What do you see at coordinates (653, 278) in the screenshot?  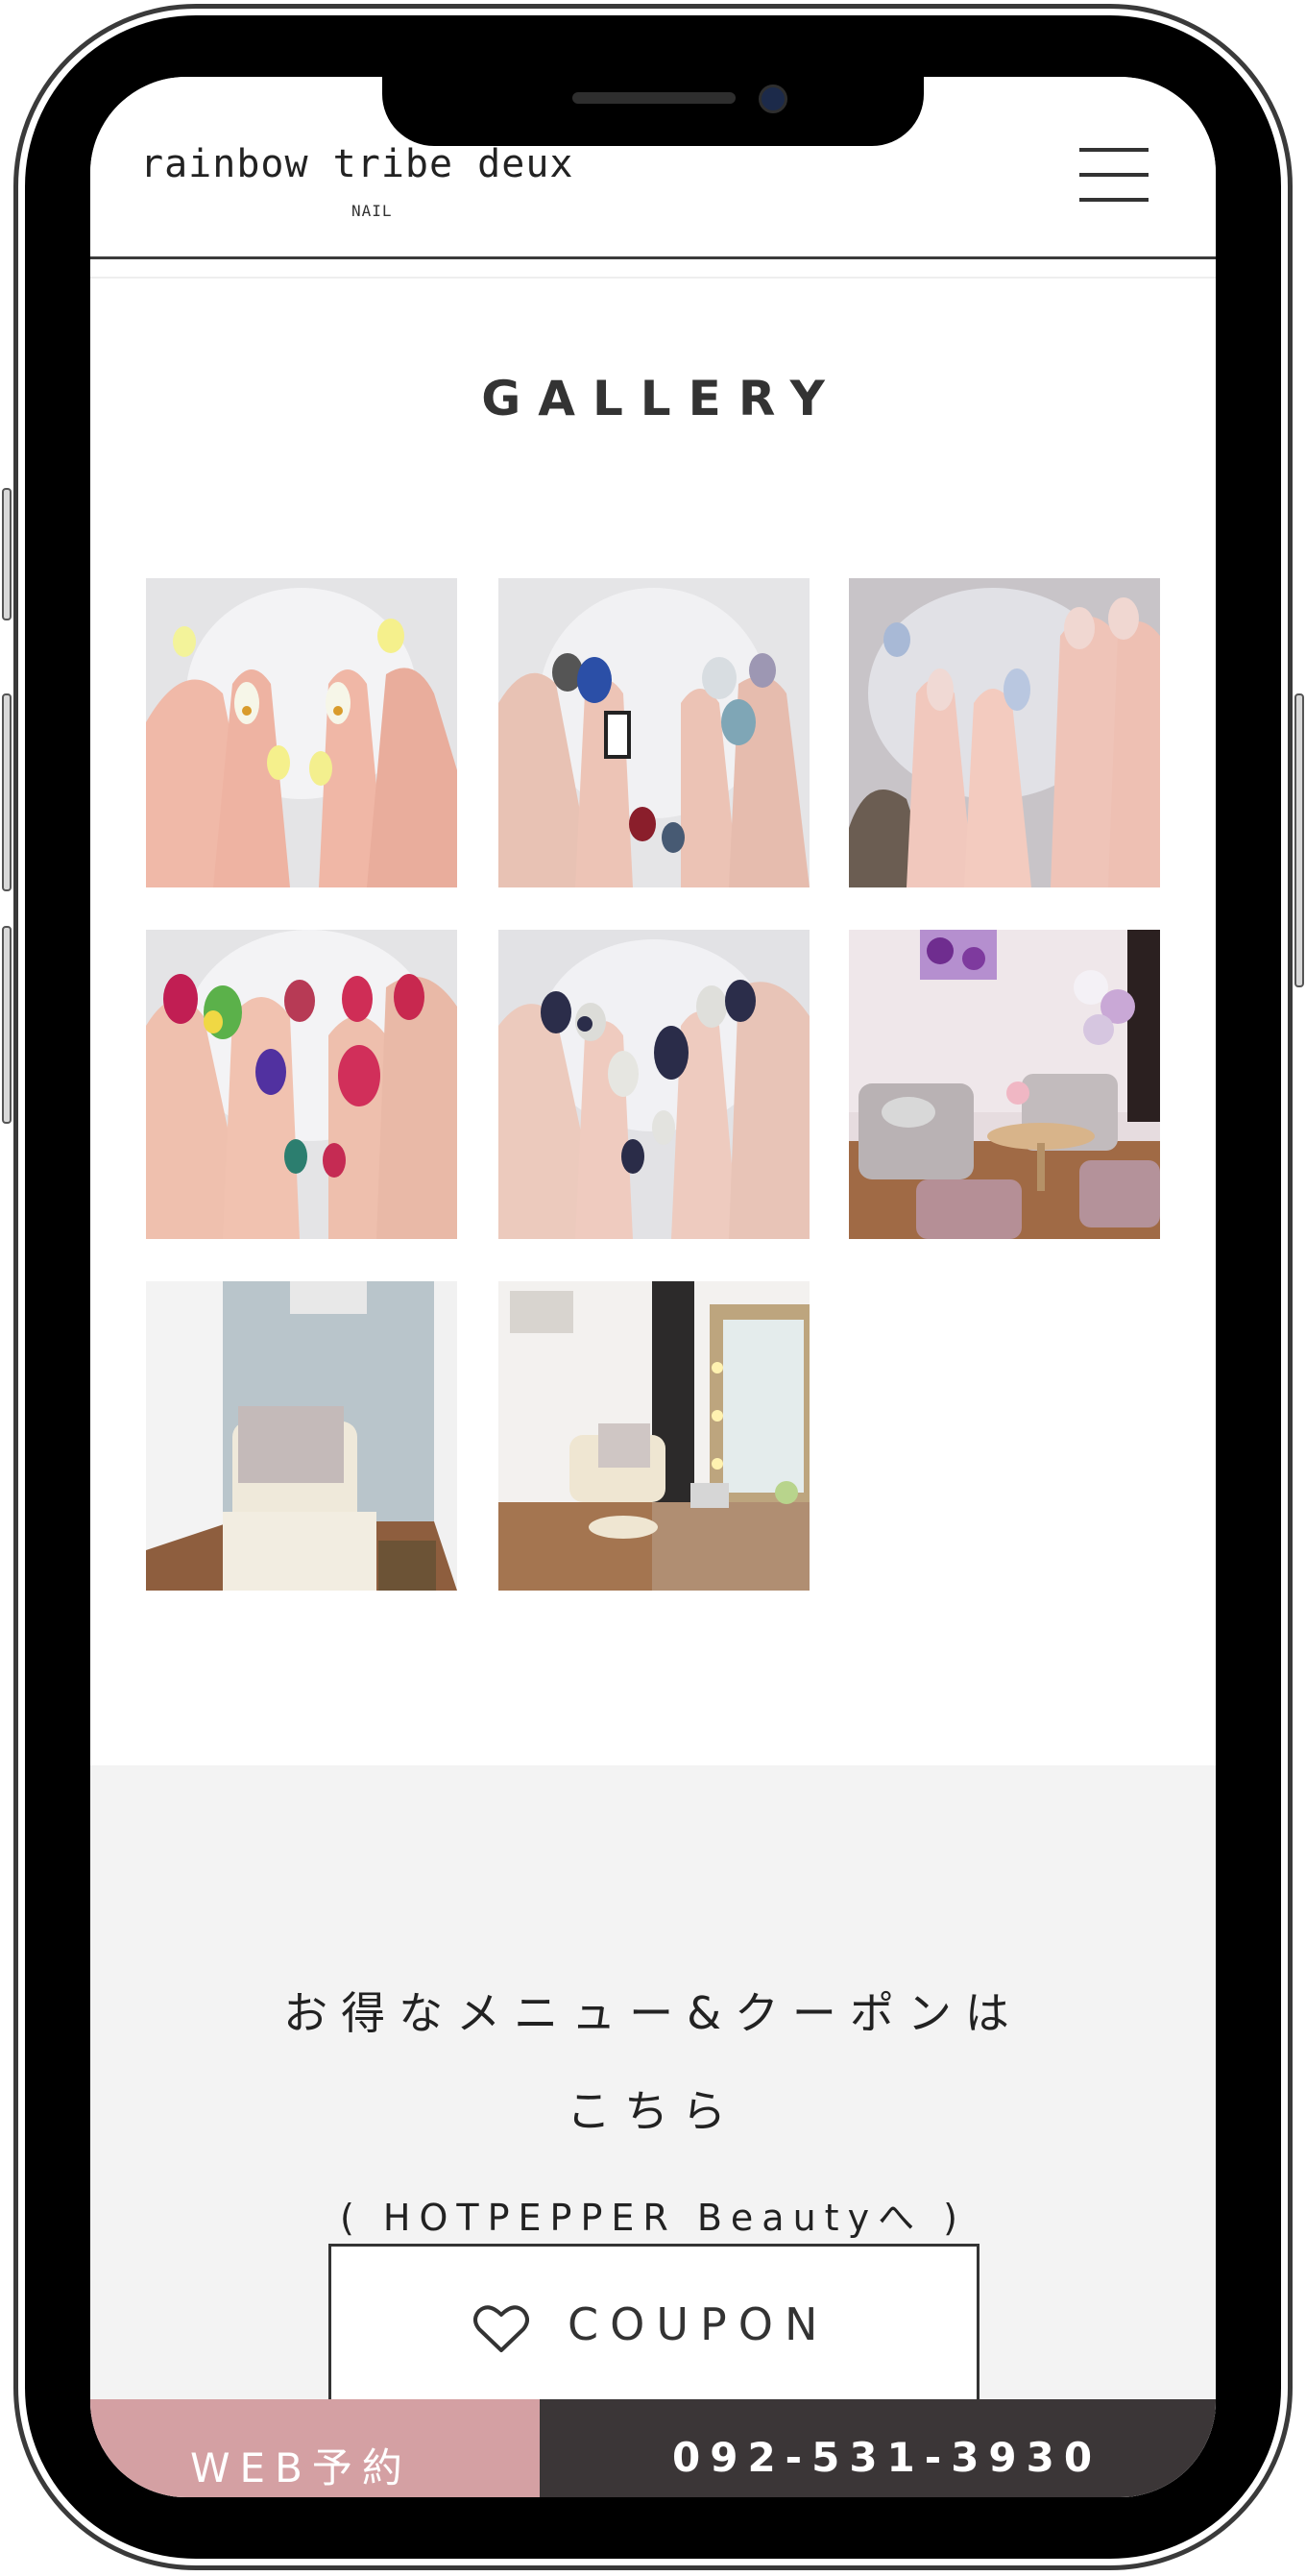 I see `header-divider` at bounding box center [653, 278].